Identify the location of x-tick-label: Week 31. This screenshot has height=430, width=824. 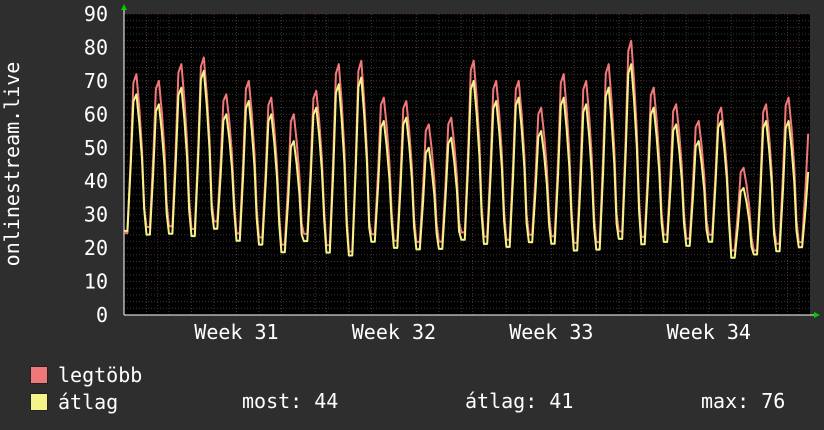
(236, 332).